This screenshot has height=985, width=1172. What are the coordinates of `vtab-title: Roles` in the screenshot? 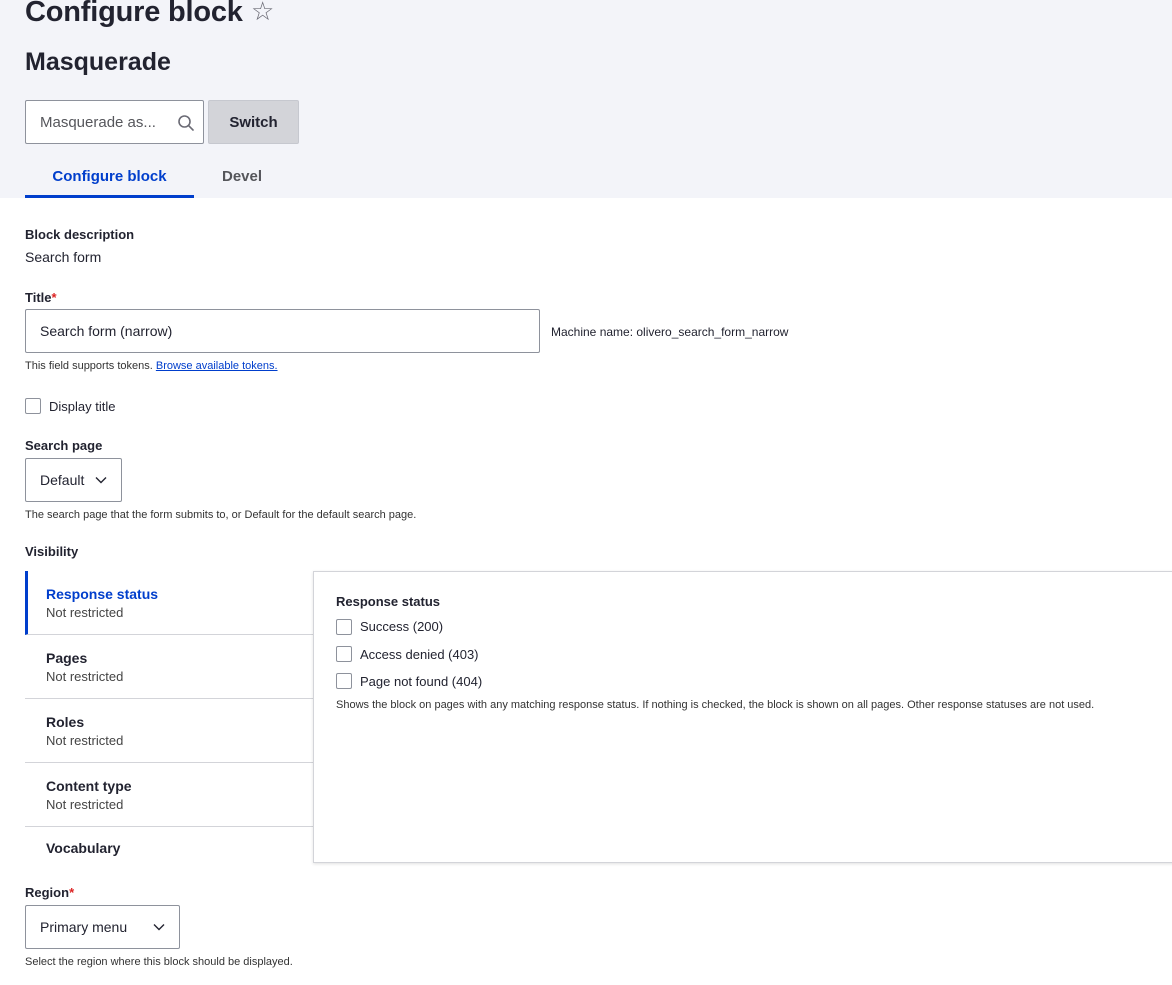 It's located at (65, 722).